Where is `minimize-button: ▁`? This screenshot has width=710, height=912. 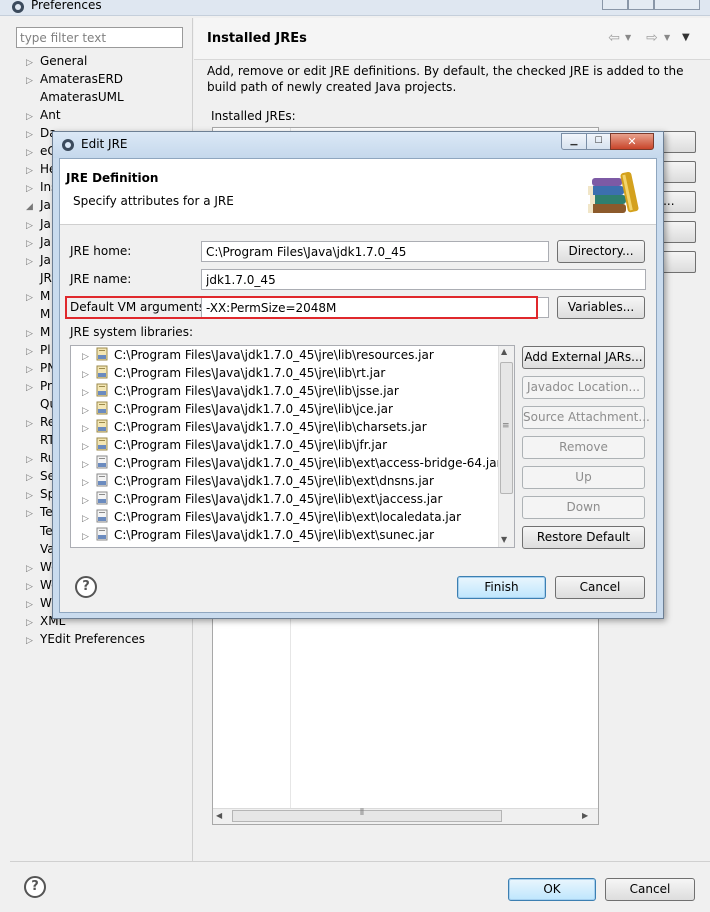 minimize-button: ▁ is located at coordinates (574, 141).